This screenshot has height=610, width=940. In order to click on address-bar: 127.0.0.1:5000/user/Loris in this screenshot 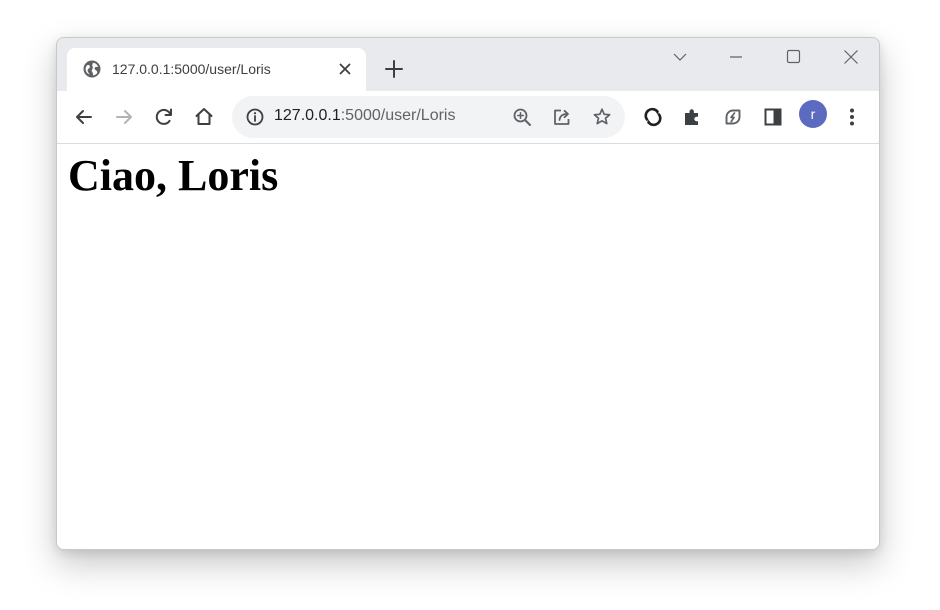, I will do `click(428, 117)`.